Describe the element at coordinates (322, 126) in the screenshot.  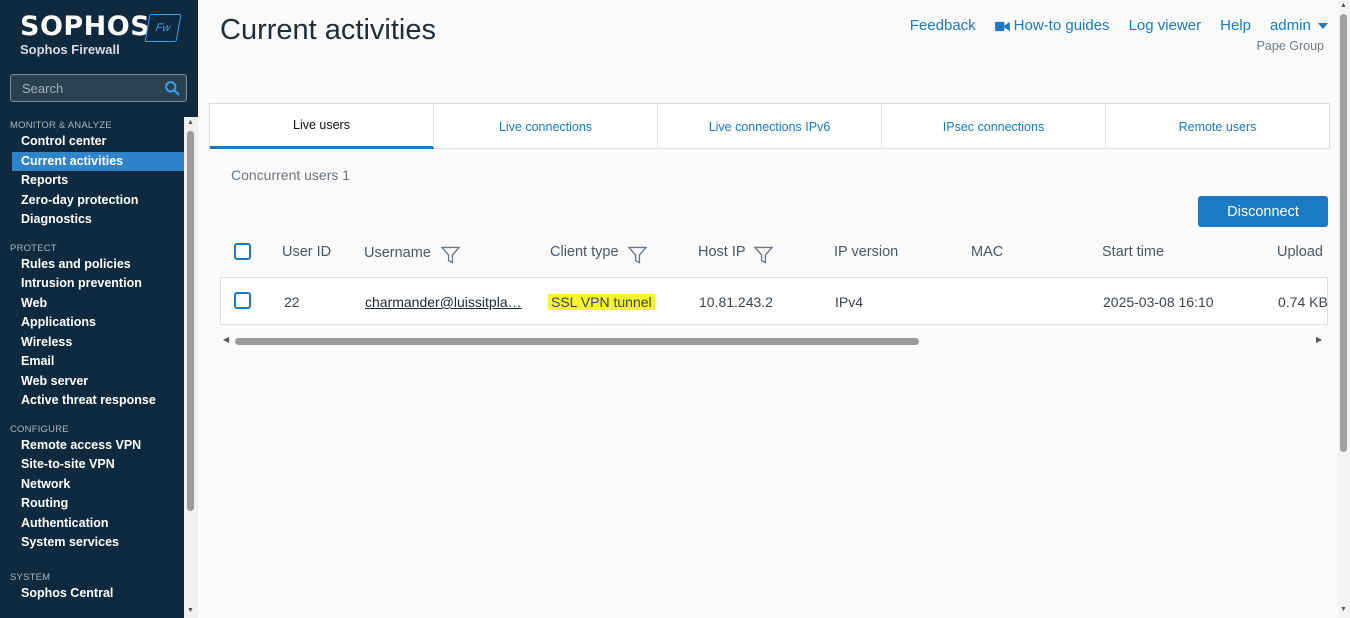
I see `tab-live-users: Live users` at that location.